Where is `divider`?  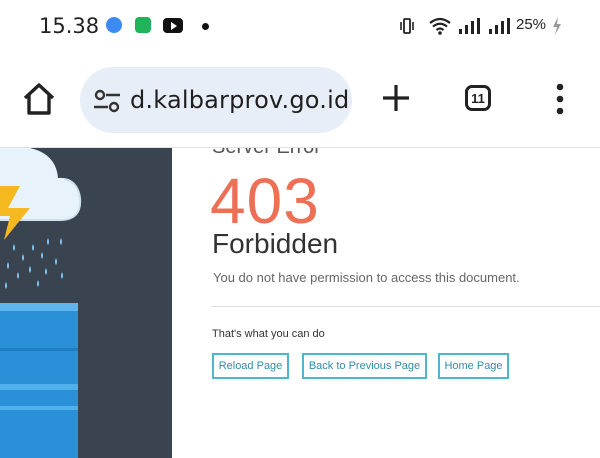
divider is located at coordinates (406, 306).